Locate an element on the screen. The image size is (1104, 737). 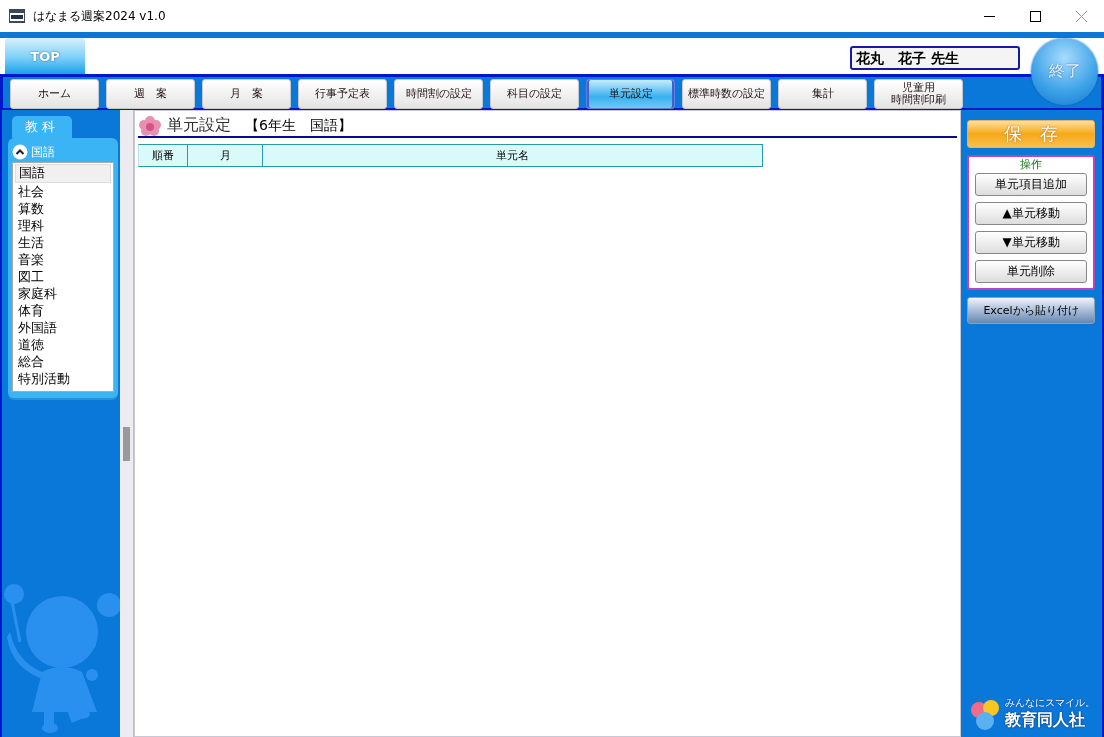
subject-item: 国語 is located at coordinates (63, 173).